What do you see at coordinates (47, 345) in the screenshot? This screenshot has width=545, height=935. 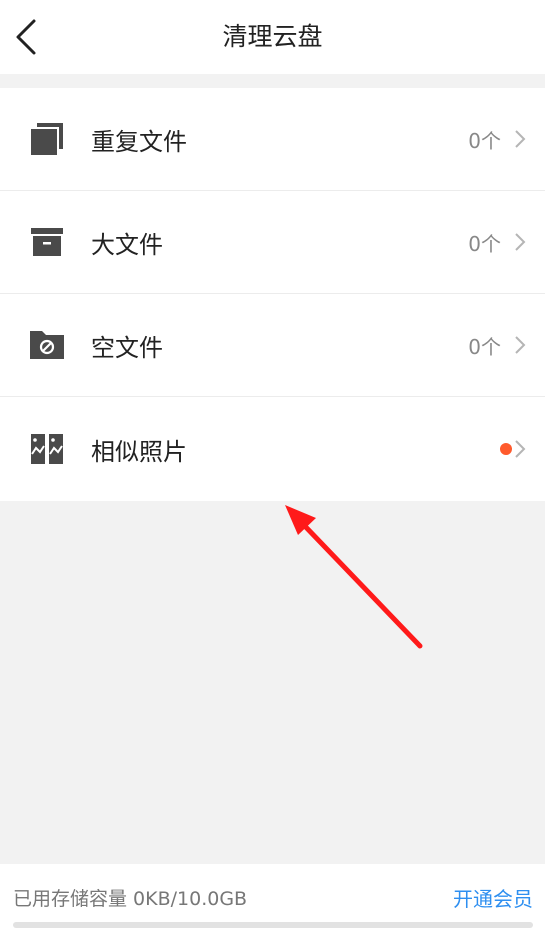 I see `empty-folder-icon` at bounding box center [47, 345].